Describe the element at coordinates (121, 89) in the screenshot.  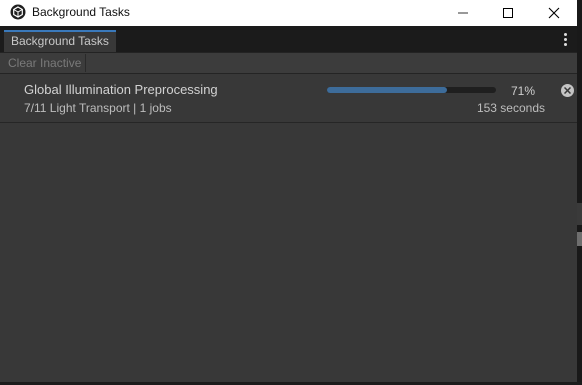
I see `task-name: Global Illumination Preprocessing` at that location.